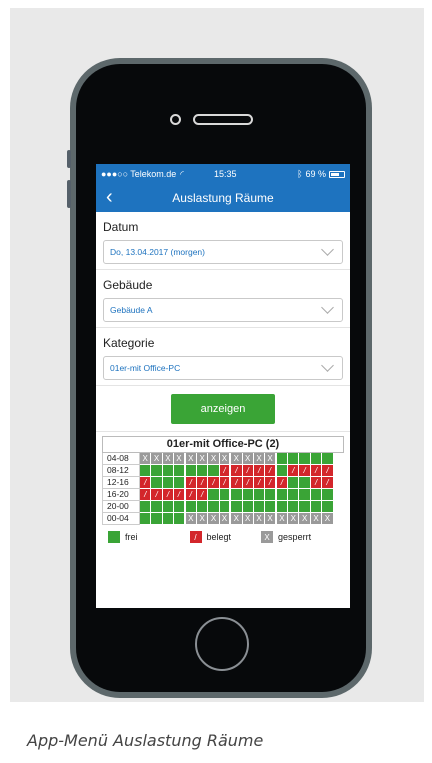 The height and width of the screenshot is (763, 432). What do you see at coordinates (223, 368) in the screenshot?
I see `category-select: 01er-mit Office-PC` at bounding box center [223, 368].